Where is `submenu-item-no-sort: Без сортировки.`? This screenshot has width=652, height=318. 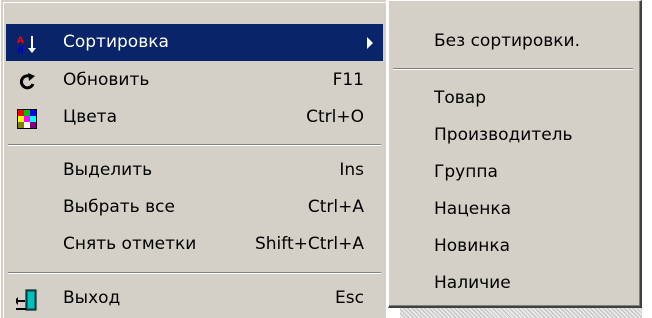
submenu-item-no-sort: Без сортировки. is located at coordinates (513, 41).